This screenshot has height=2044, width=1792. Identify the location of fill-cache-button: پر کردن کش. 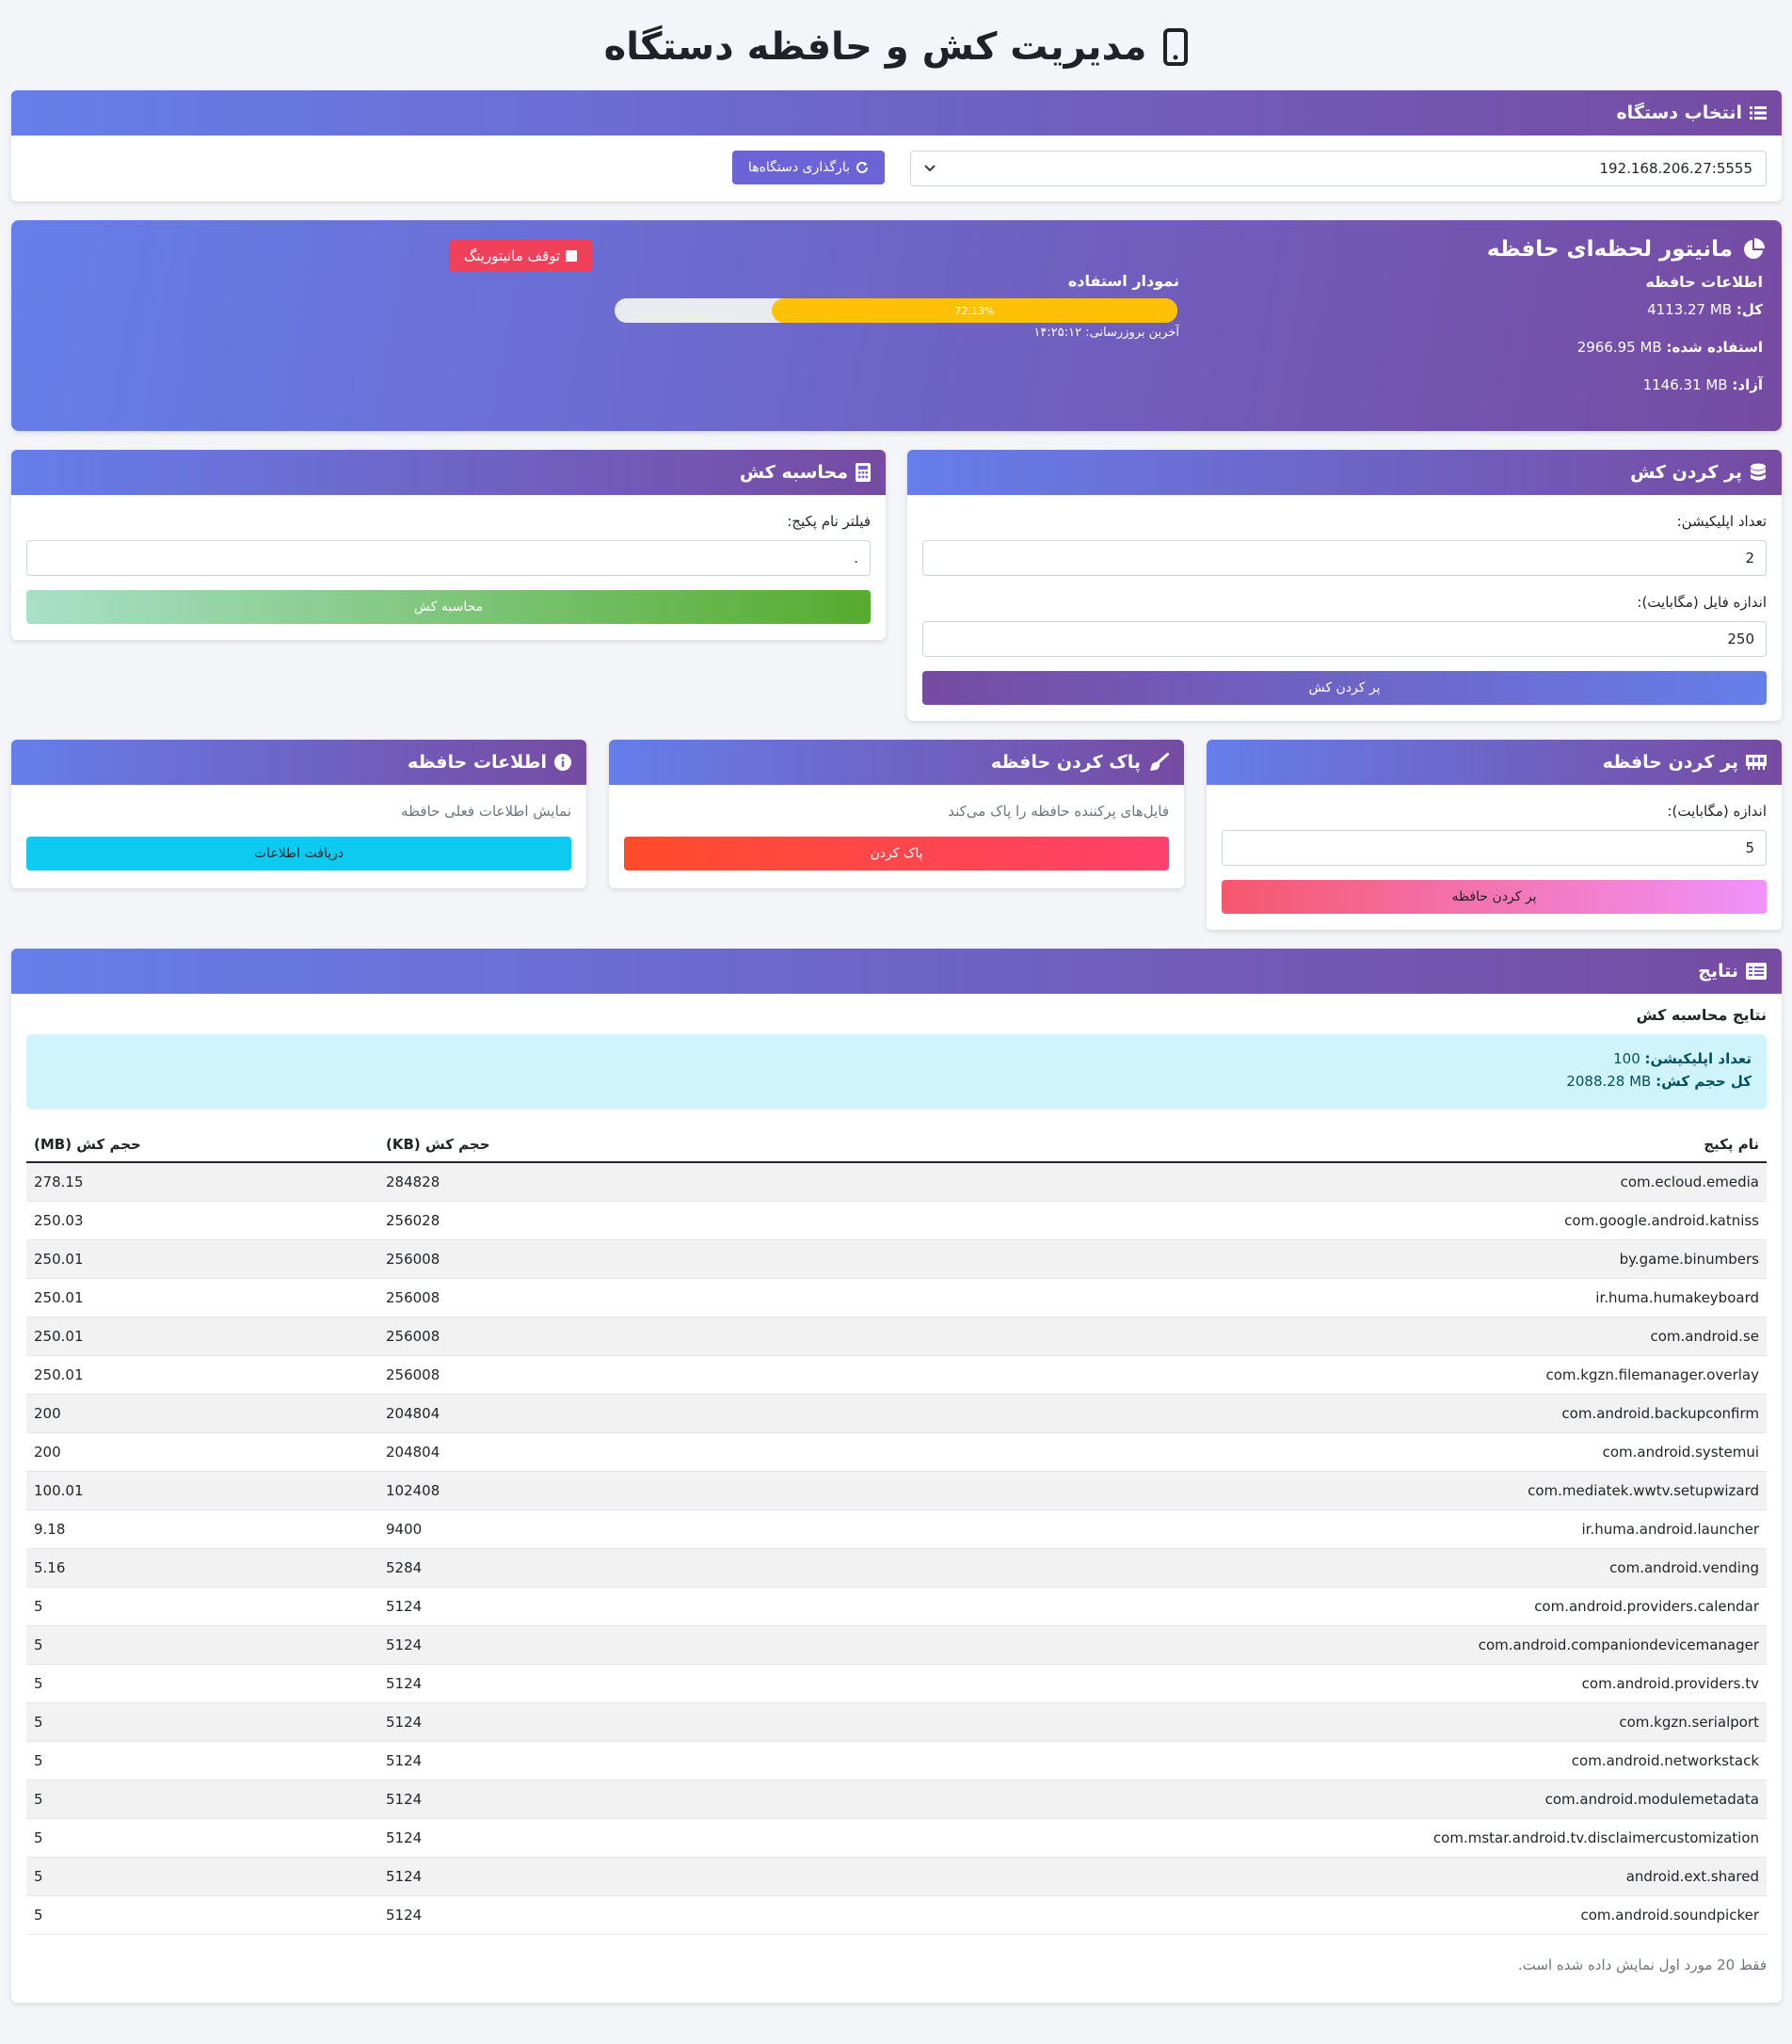
(1344, 688).